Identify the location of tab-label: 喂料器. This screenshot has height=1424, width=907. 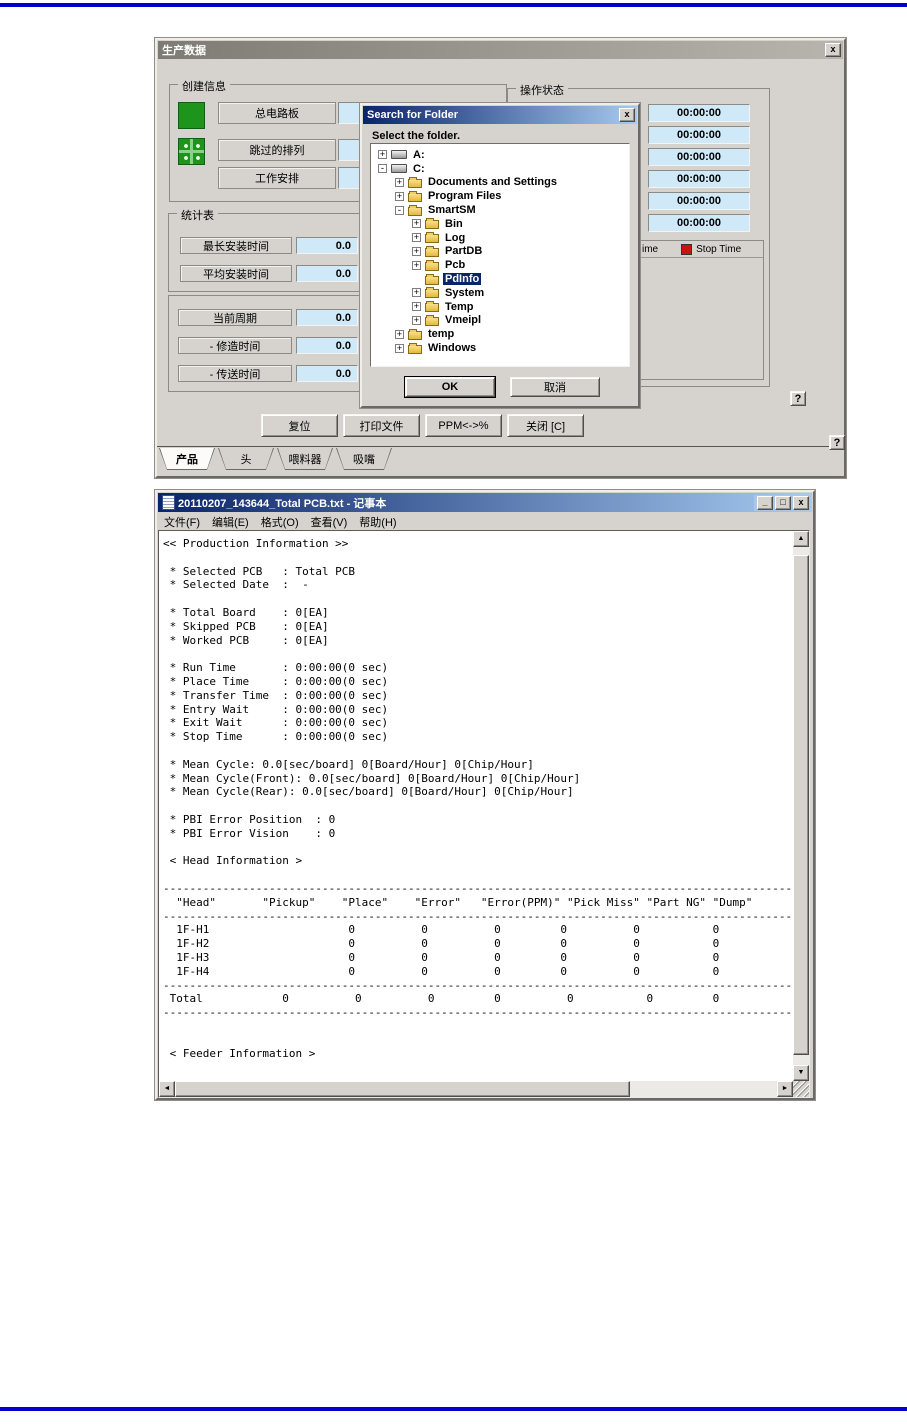
(305, 458).